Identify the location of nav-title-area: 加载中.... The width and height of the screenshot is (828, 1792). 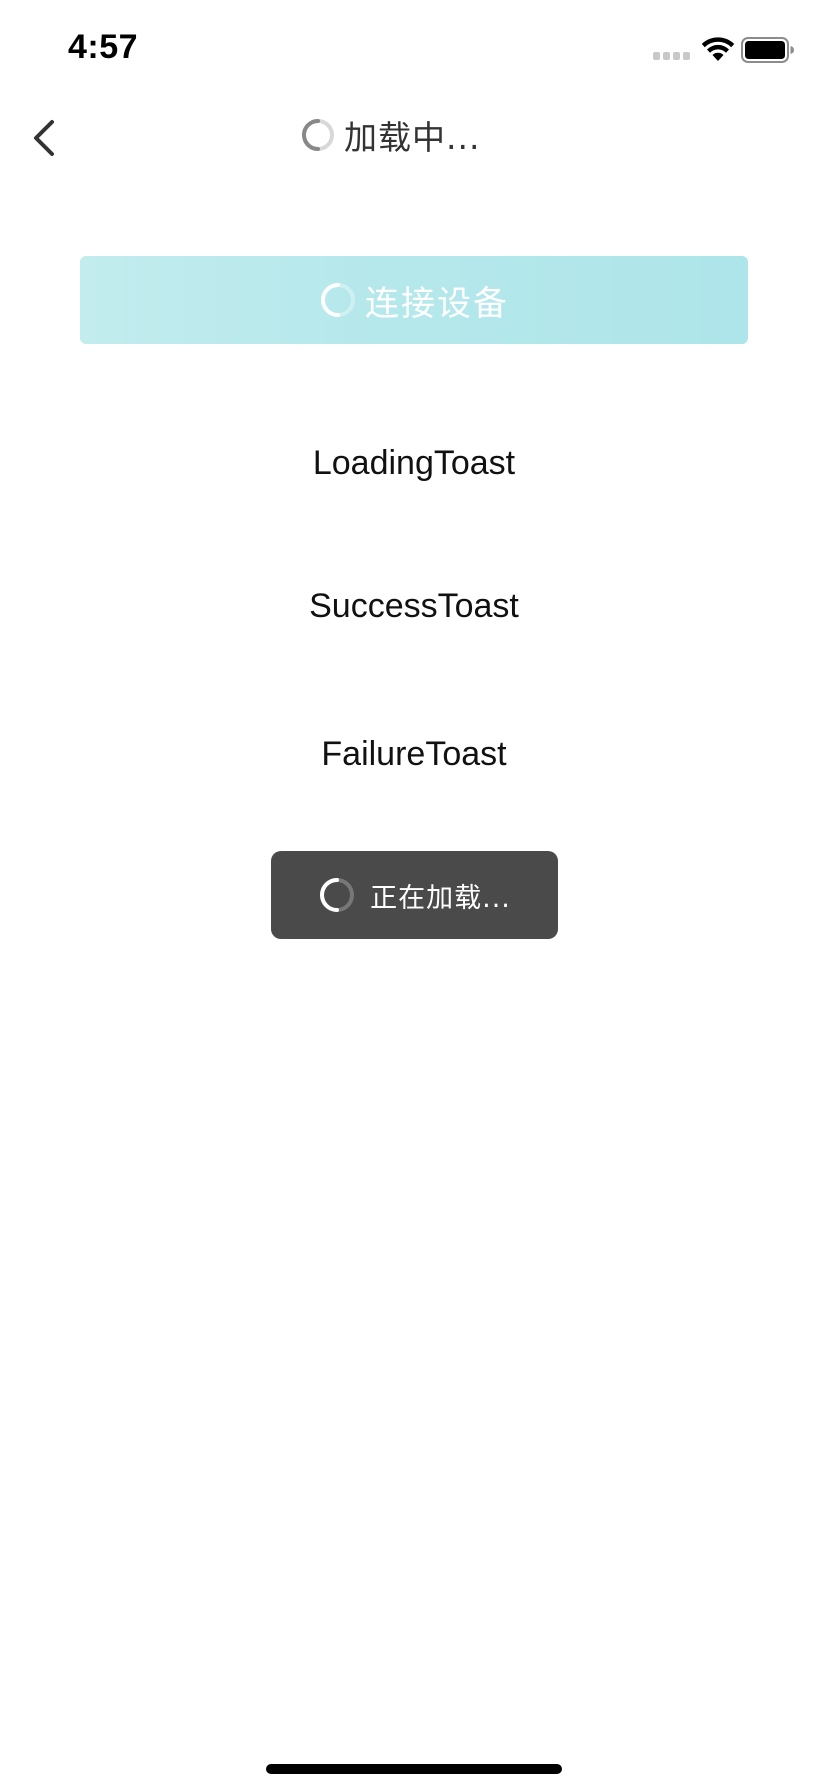
(390, 135).